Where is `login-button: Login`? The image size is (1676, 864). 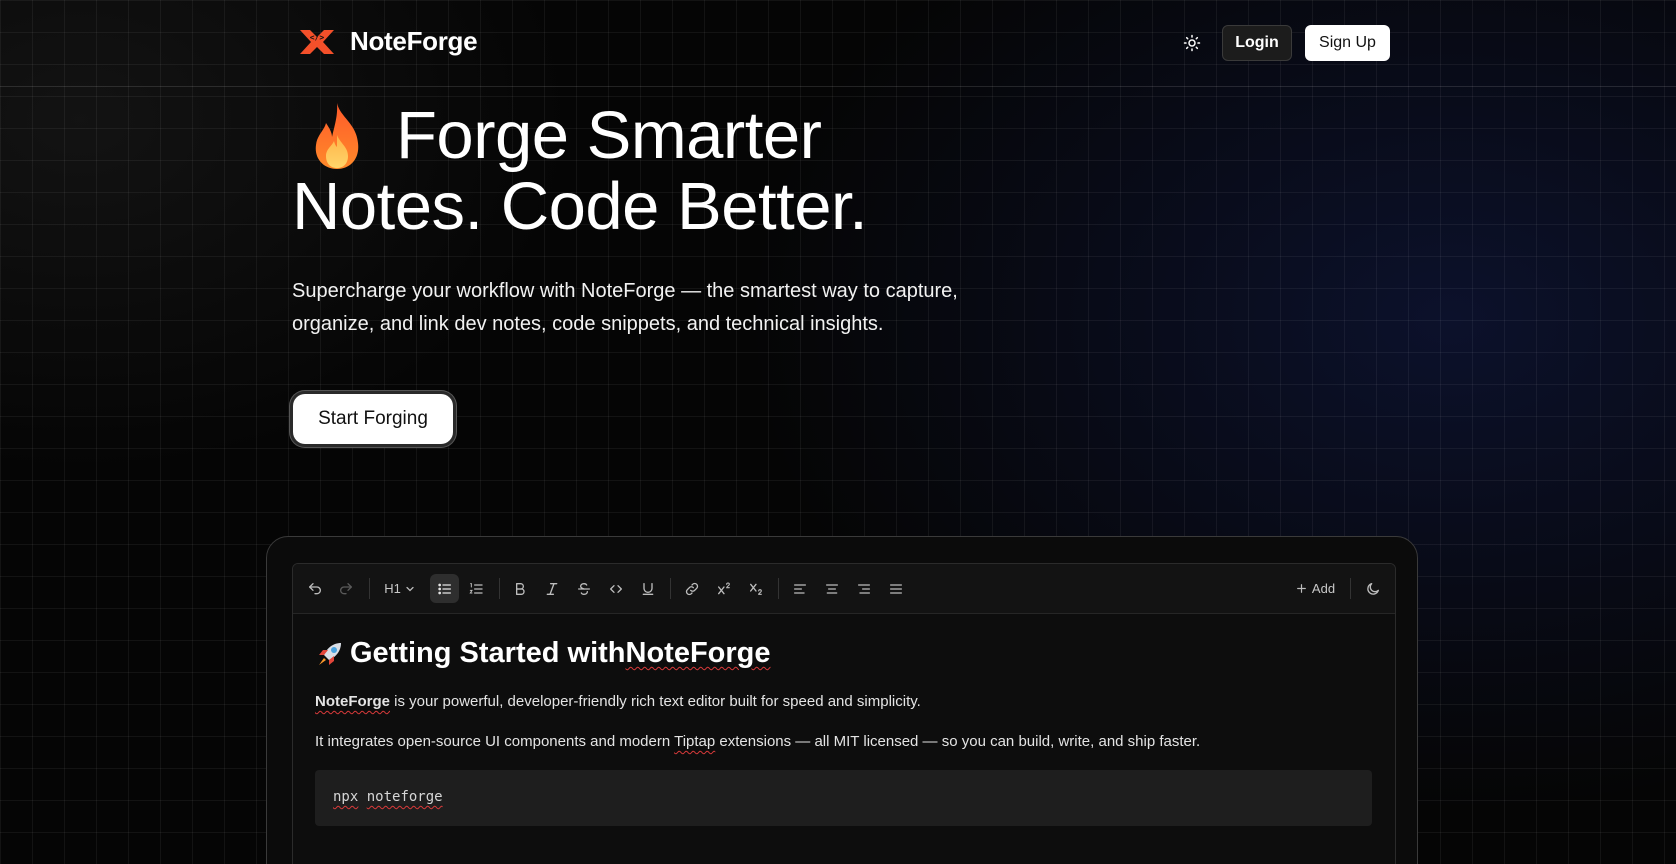 login-button: Login is located at coordinates (1257, 43).